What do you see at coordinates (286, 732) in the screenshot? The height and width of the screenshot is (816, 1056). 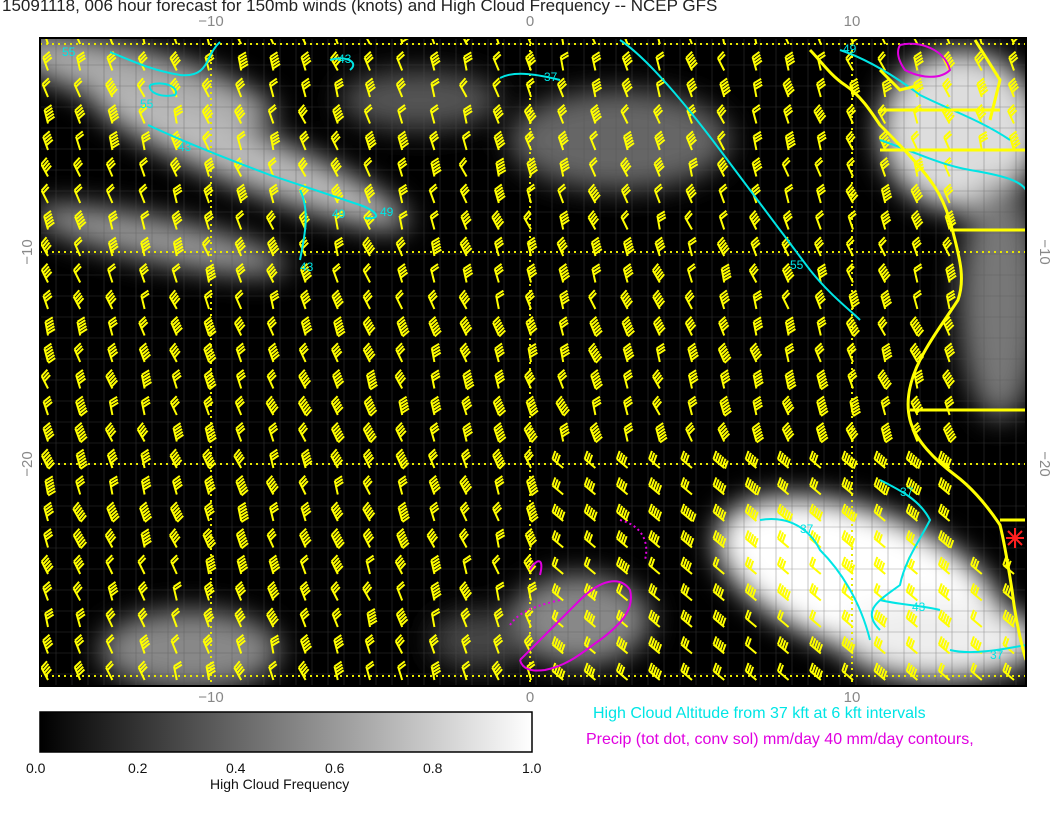 I see `colorbar` at bounding box center [286, 732].